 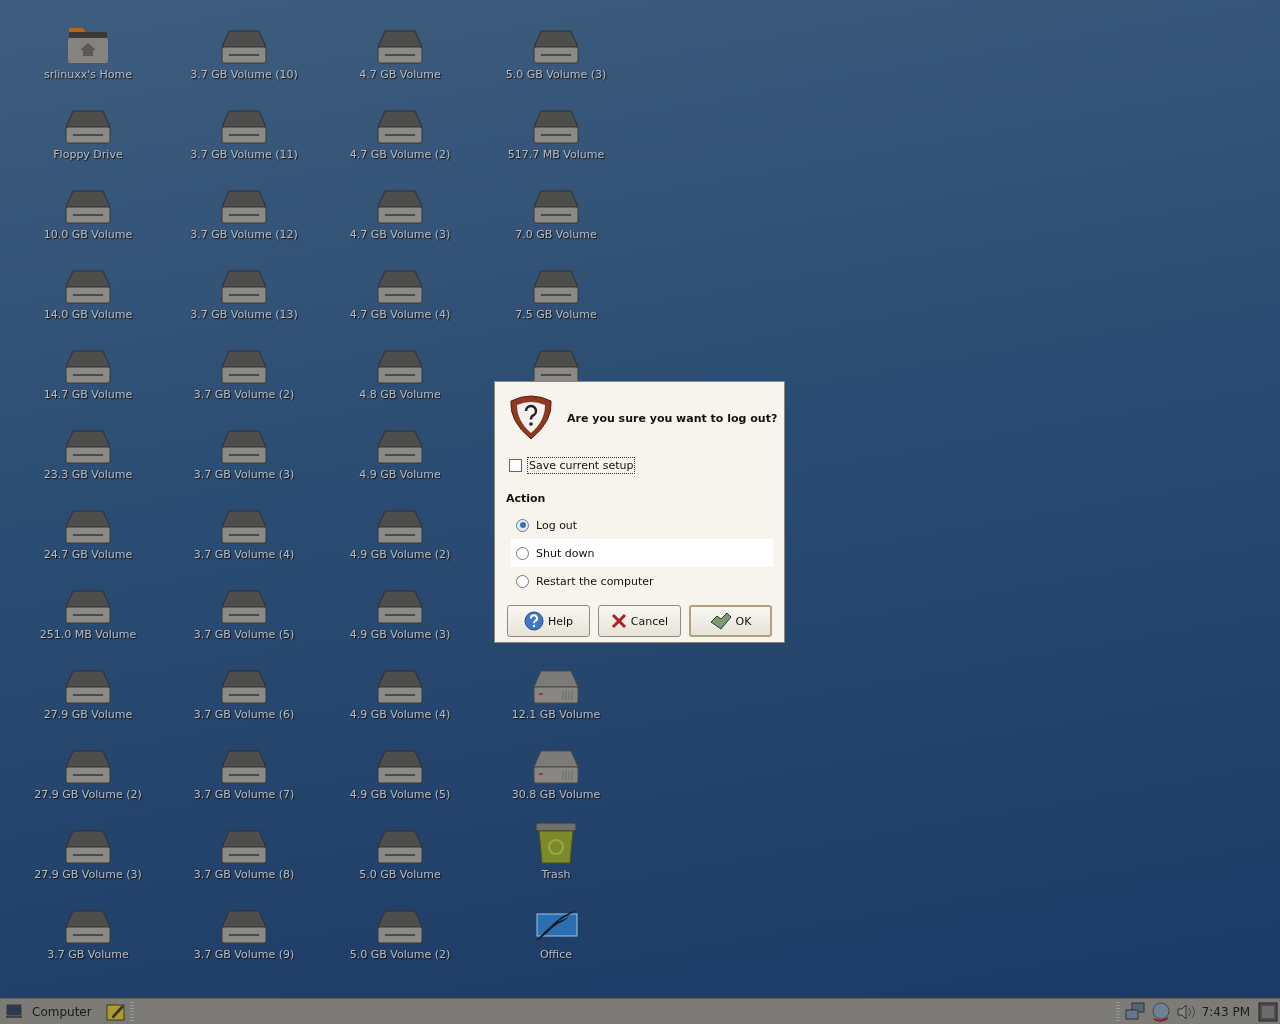 What do you see at coordinates (244, 634) in the screenshot?
I see `desktop-icon-label: 3.7 GB Volume (5)` at bounding box center [244, 634].